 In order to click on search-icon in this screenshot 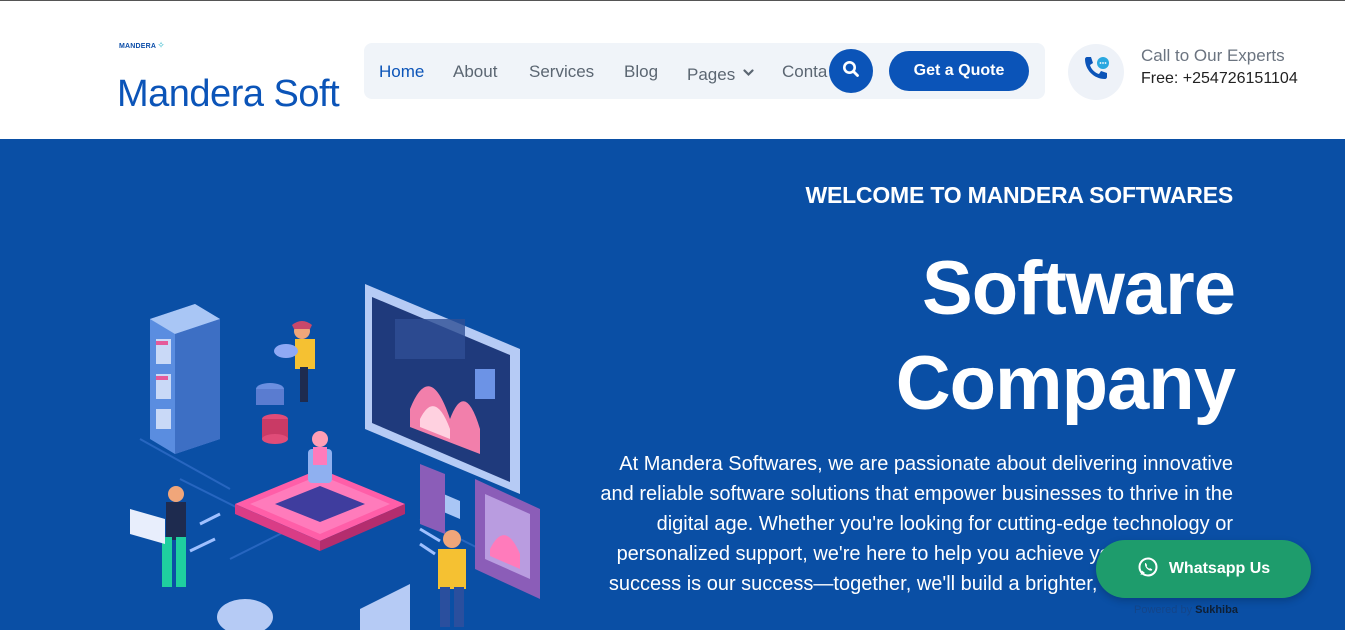, I will do `click(851, 71)`.